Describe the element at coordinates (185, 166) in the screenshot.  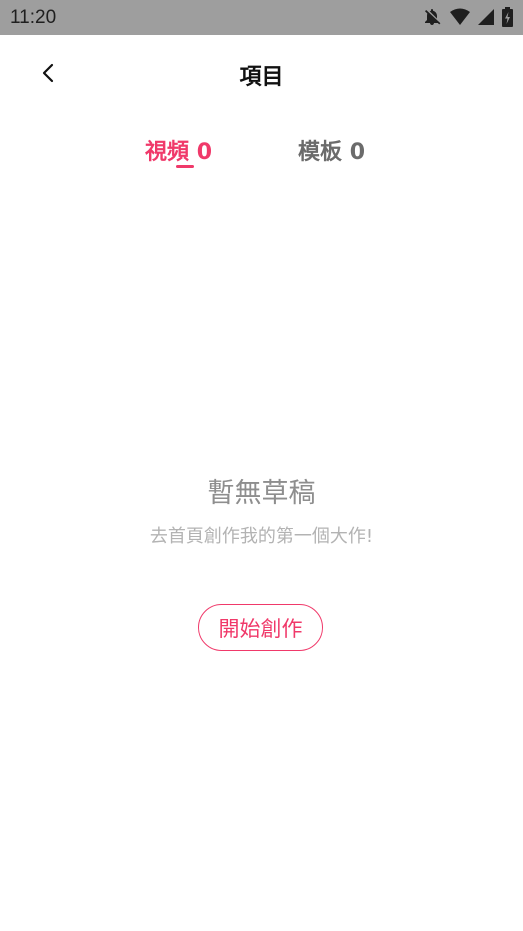
I see `active-tab-indicator` at that location.